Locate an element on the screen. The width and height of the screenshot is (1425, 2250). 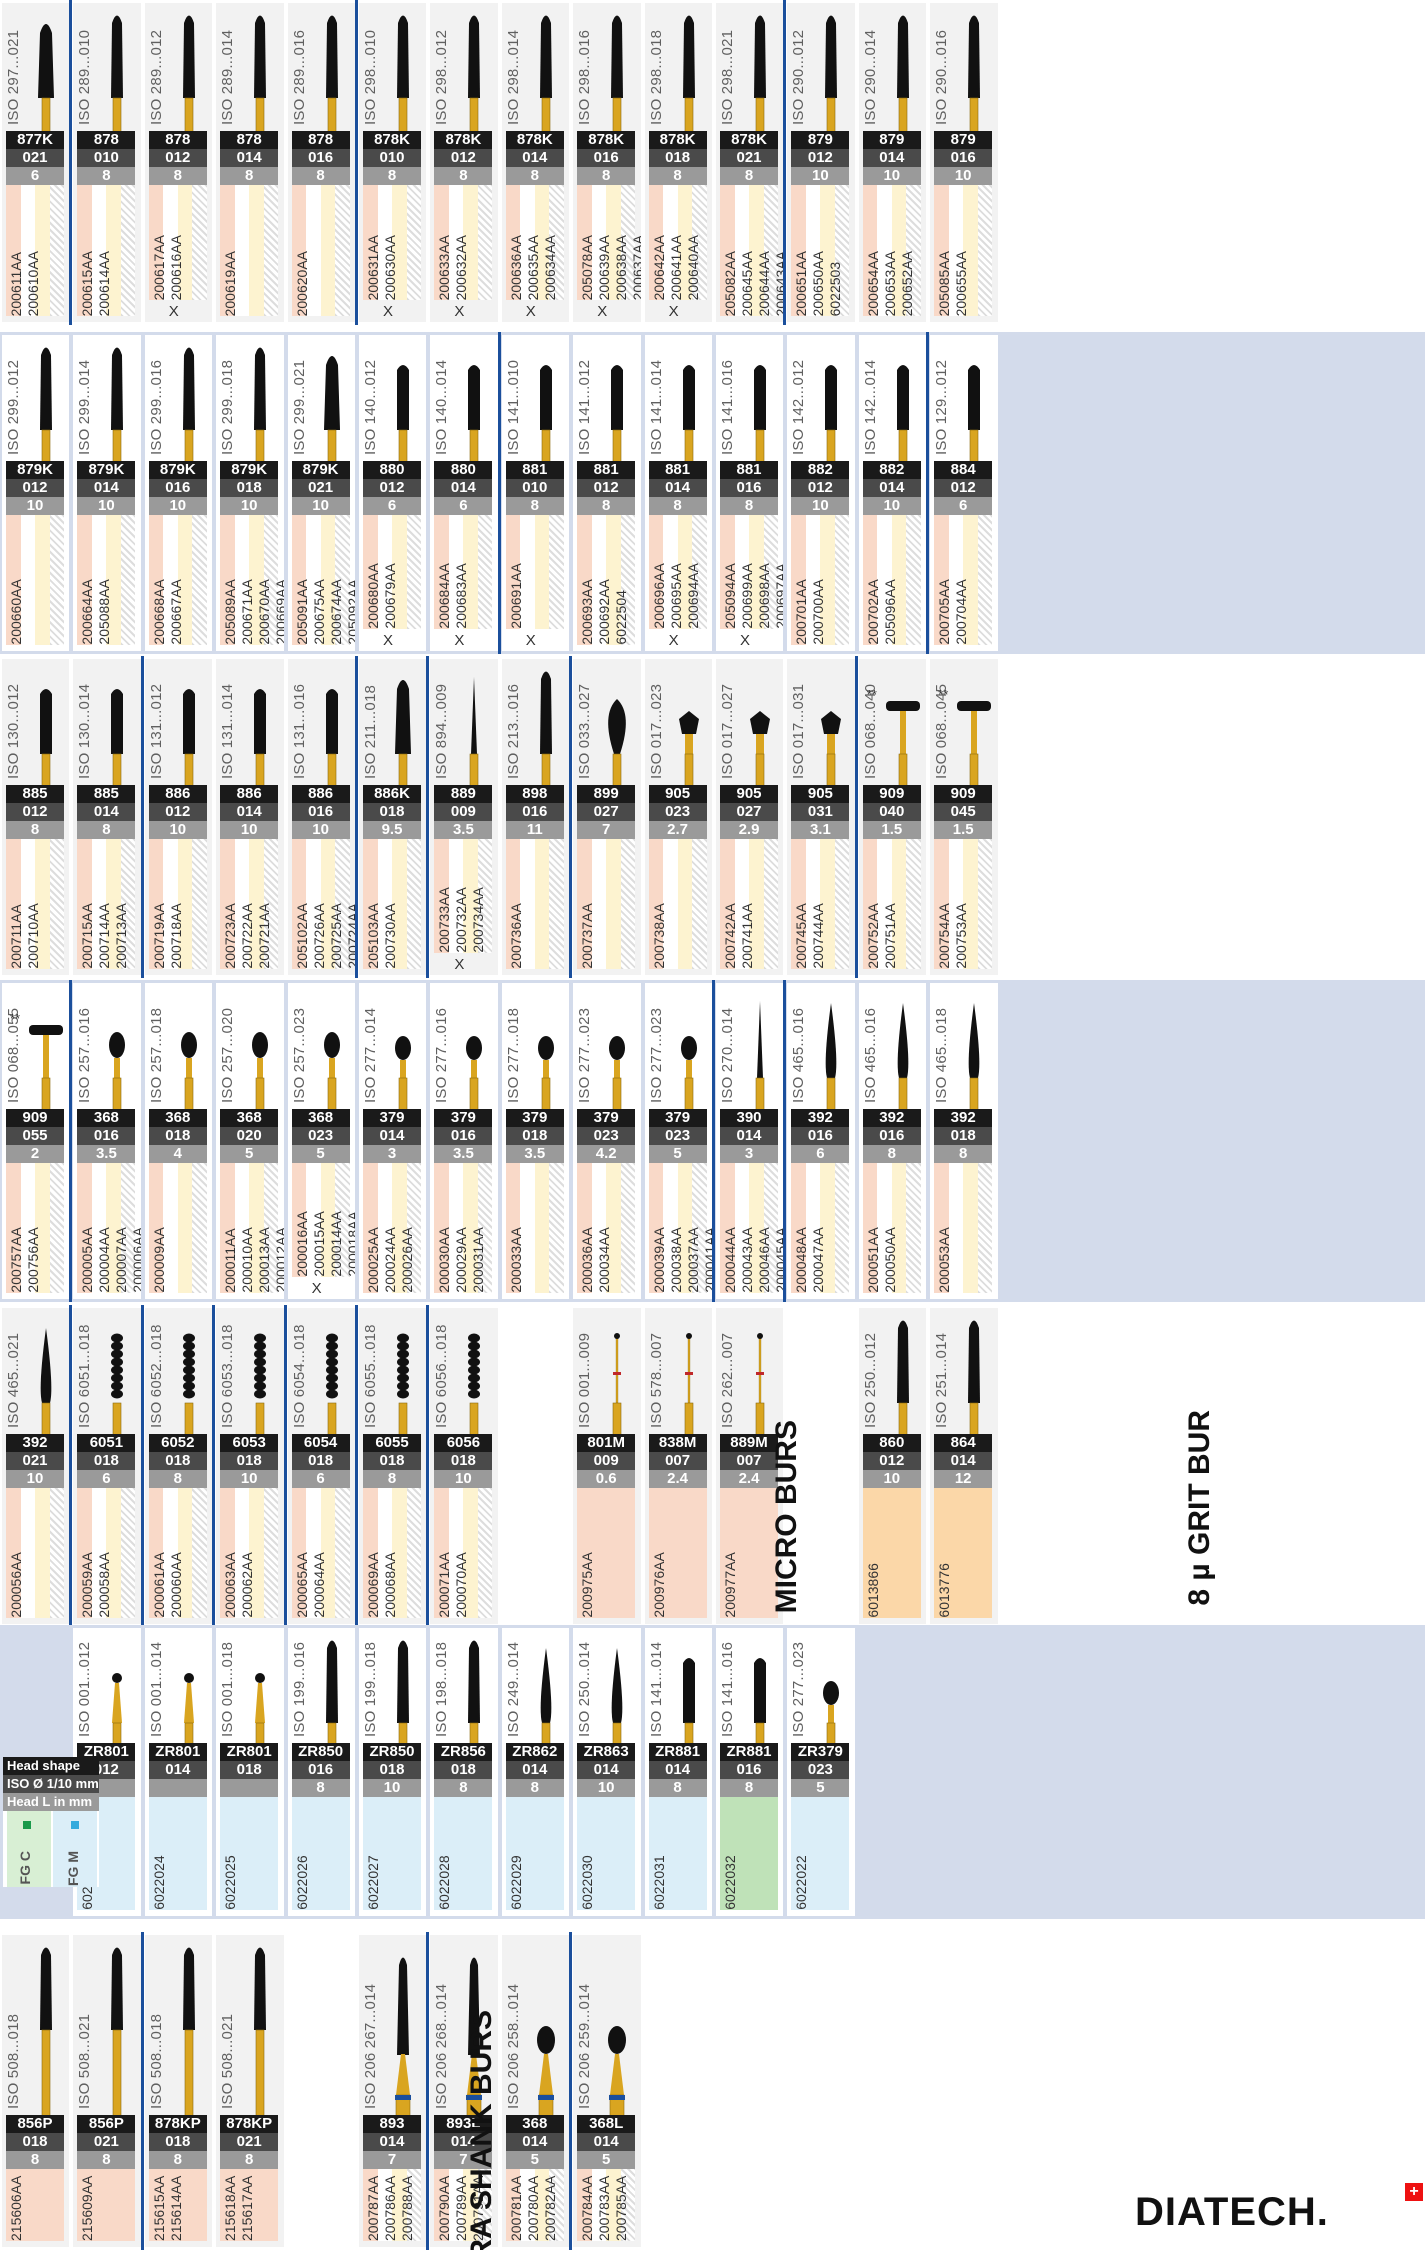
bur-cell: ISO 198...018 ZR856 018 8 6022028 is located at coordinates (464, 1772).